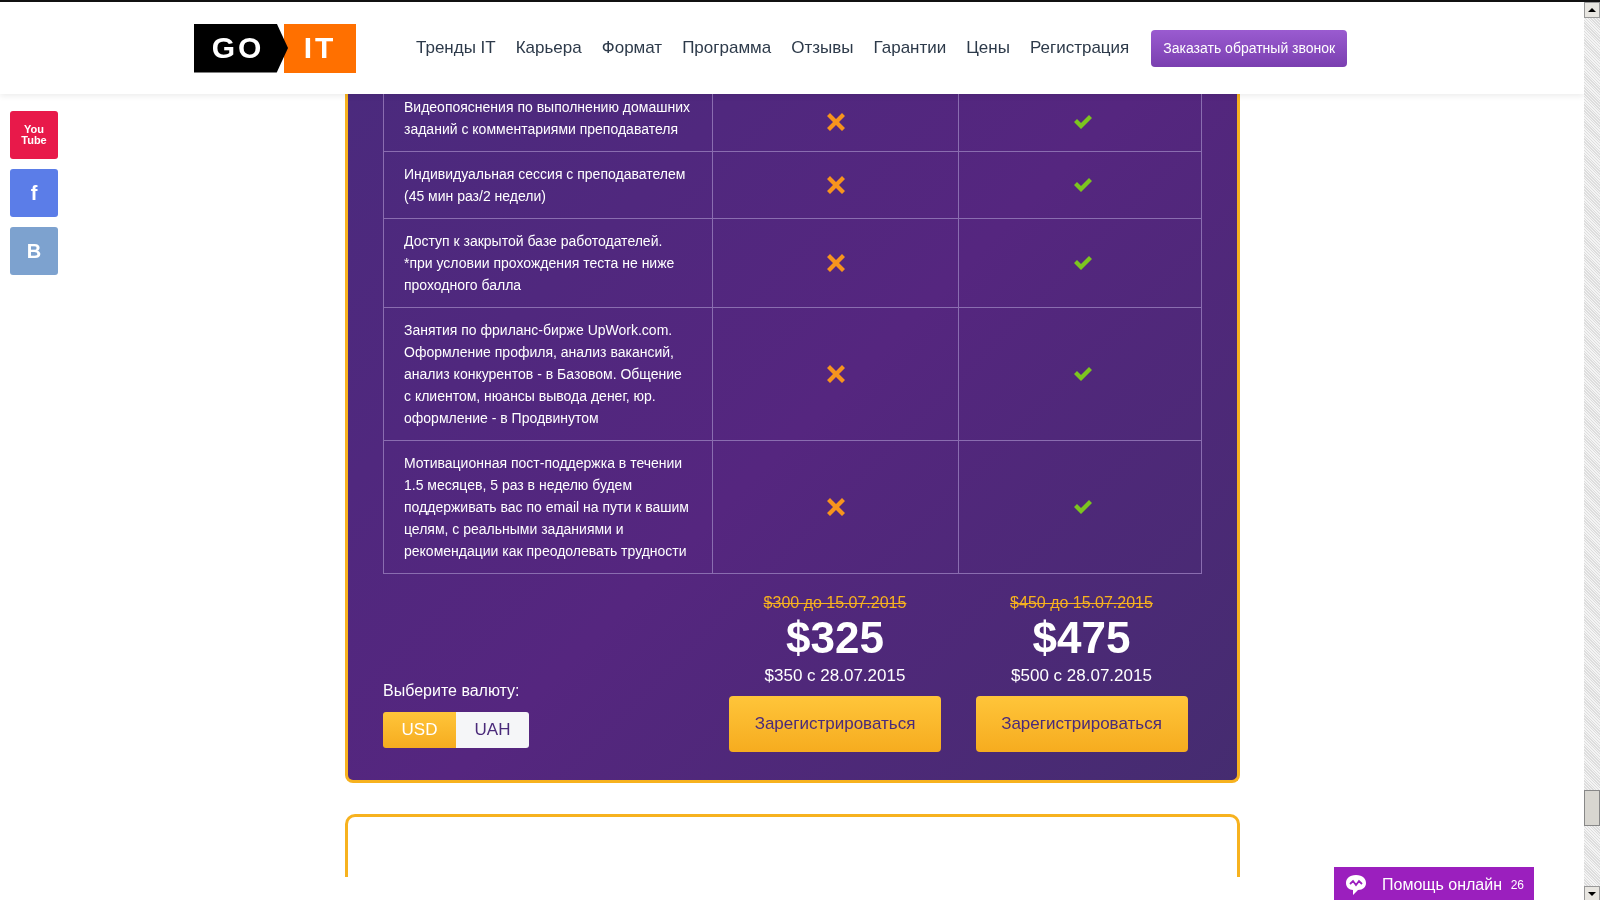 This screenshot has width=1600, height=900. Describe the element at coordinates (1592, 10) in the screenshot. I see `scroll-up-icon` at that location.